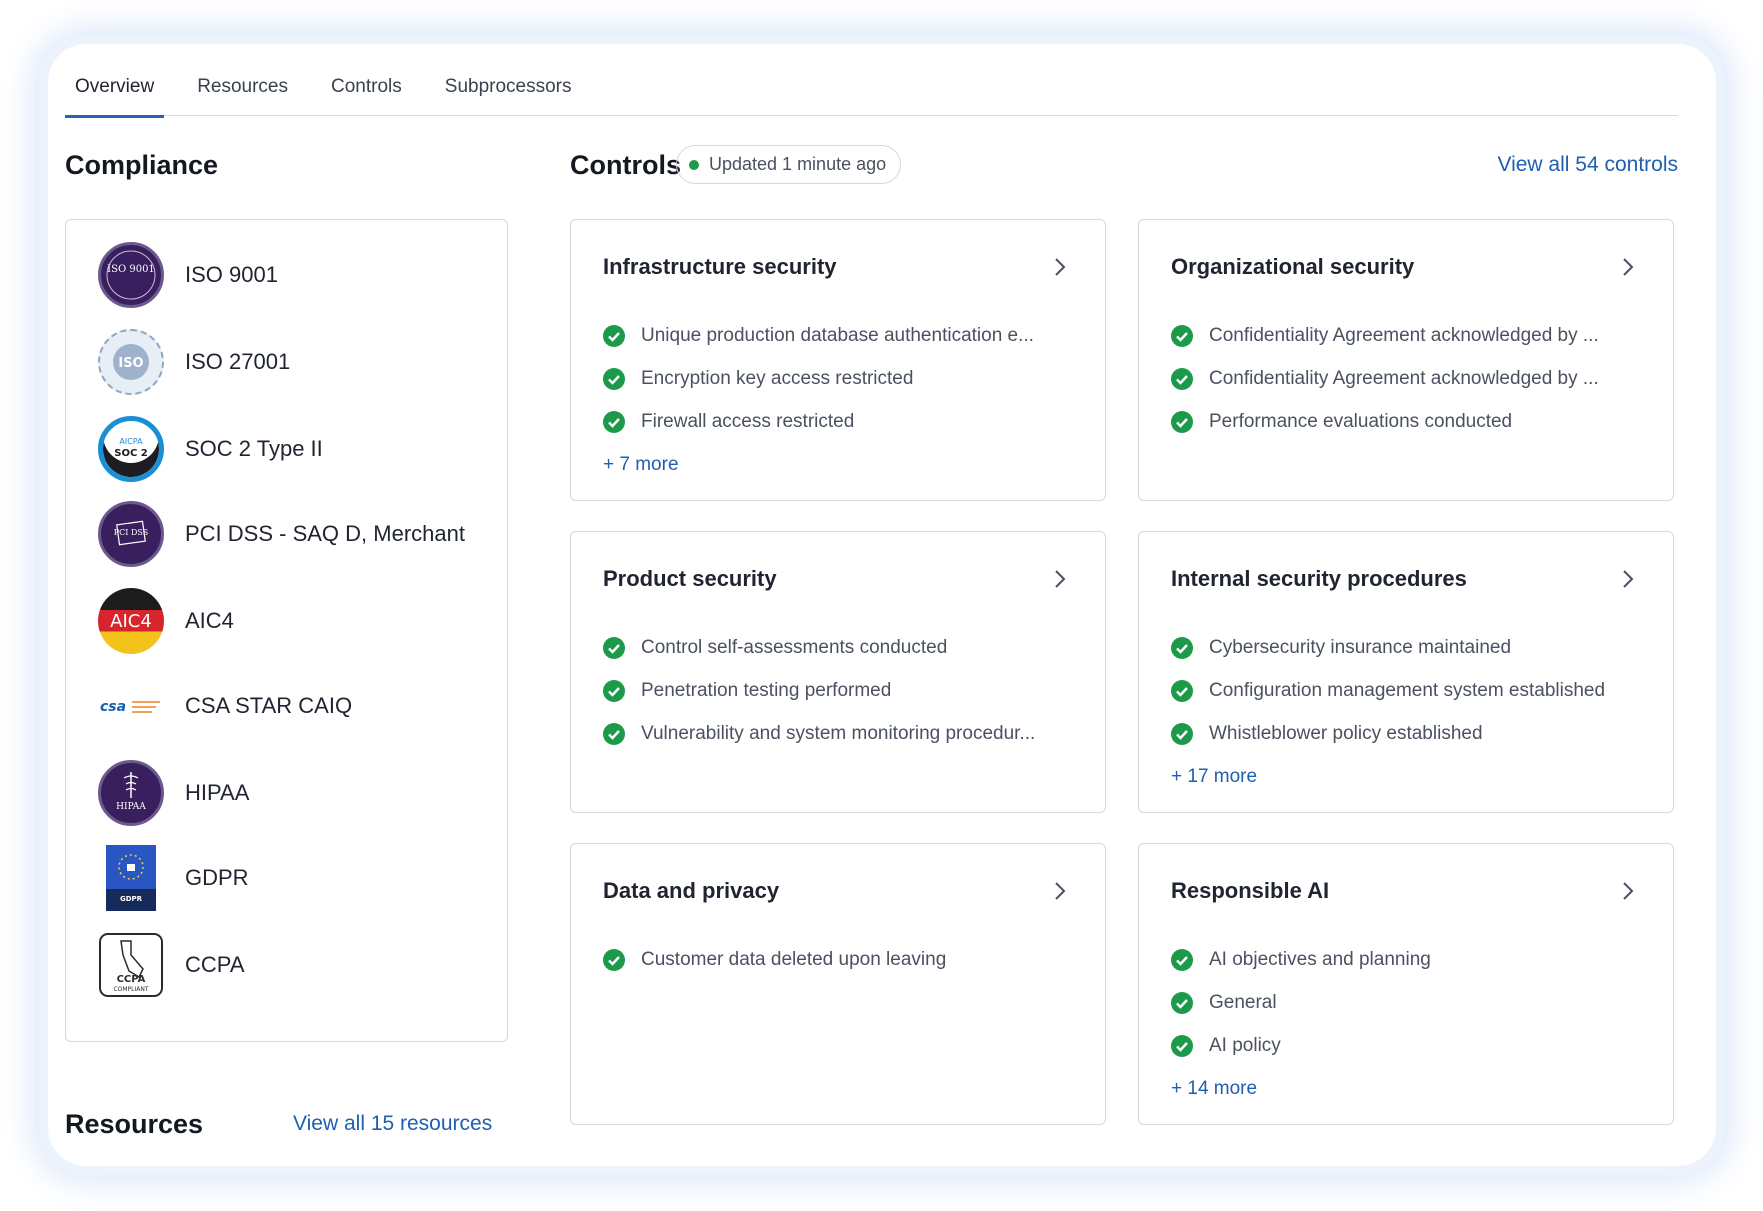  I want to click on compliance-item-hipaa: HIPAA HIPAA, so click(173, 793).